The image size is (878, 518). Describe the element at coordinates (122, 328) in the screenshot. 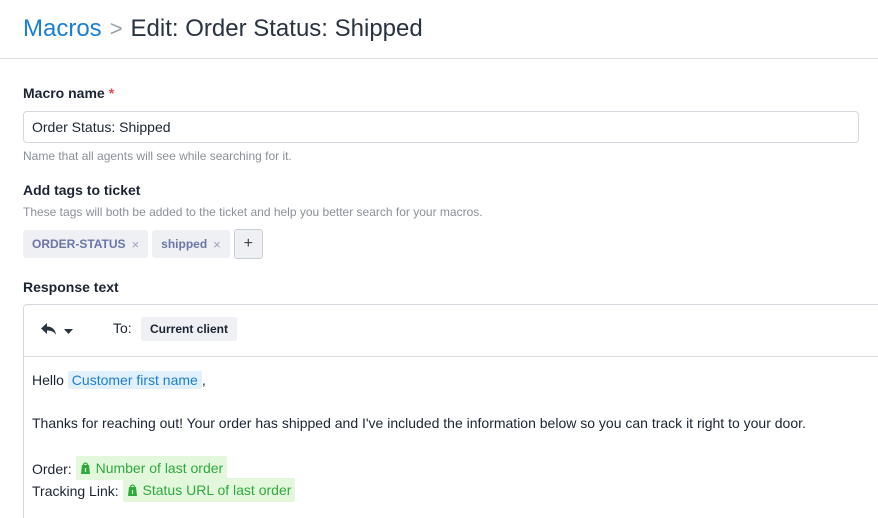

I see `to-label: To:` at that location.